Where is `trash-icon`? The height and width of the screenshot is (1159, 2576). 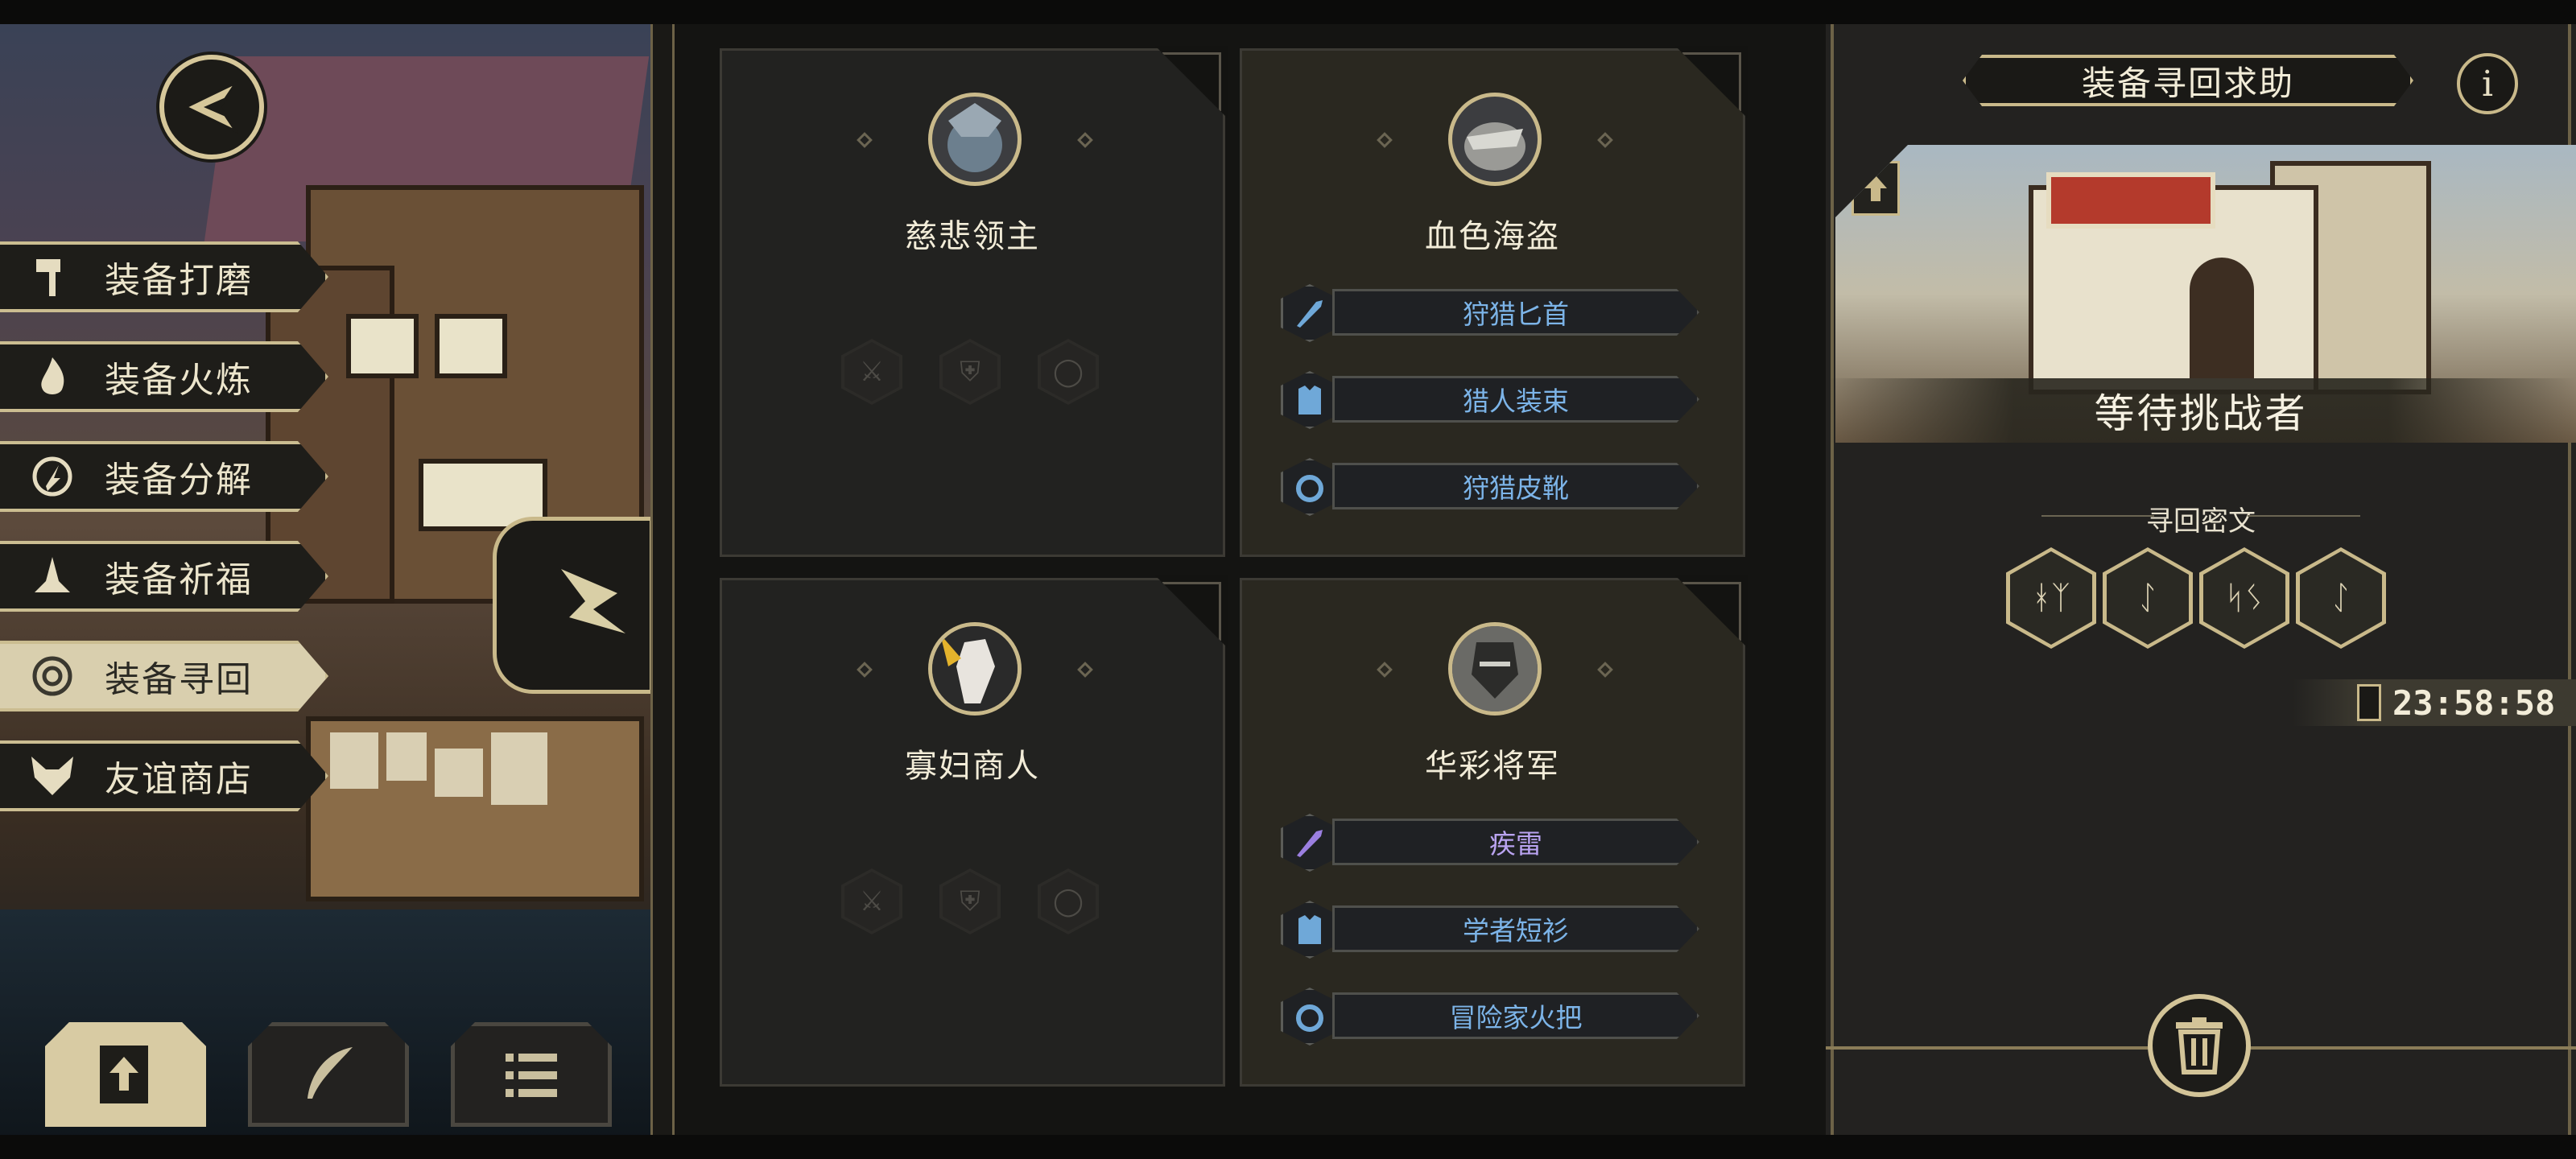
trash-icon is located at coordinates (2199, 1045).